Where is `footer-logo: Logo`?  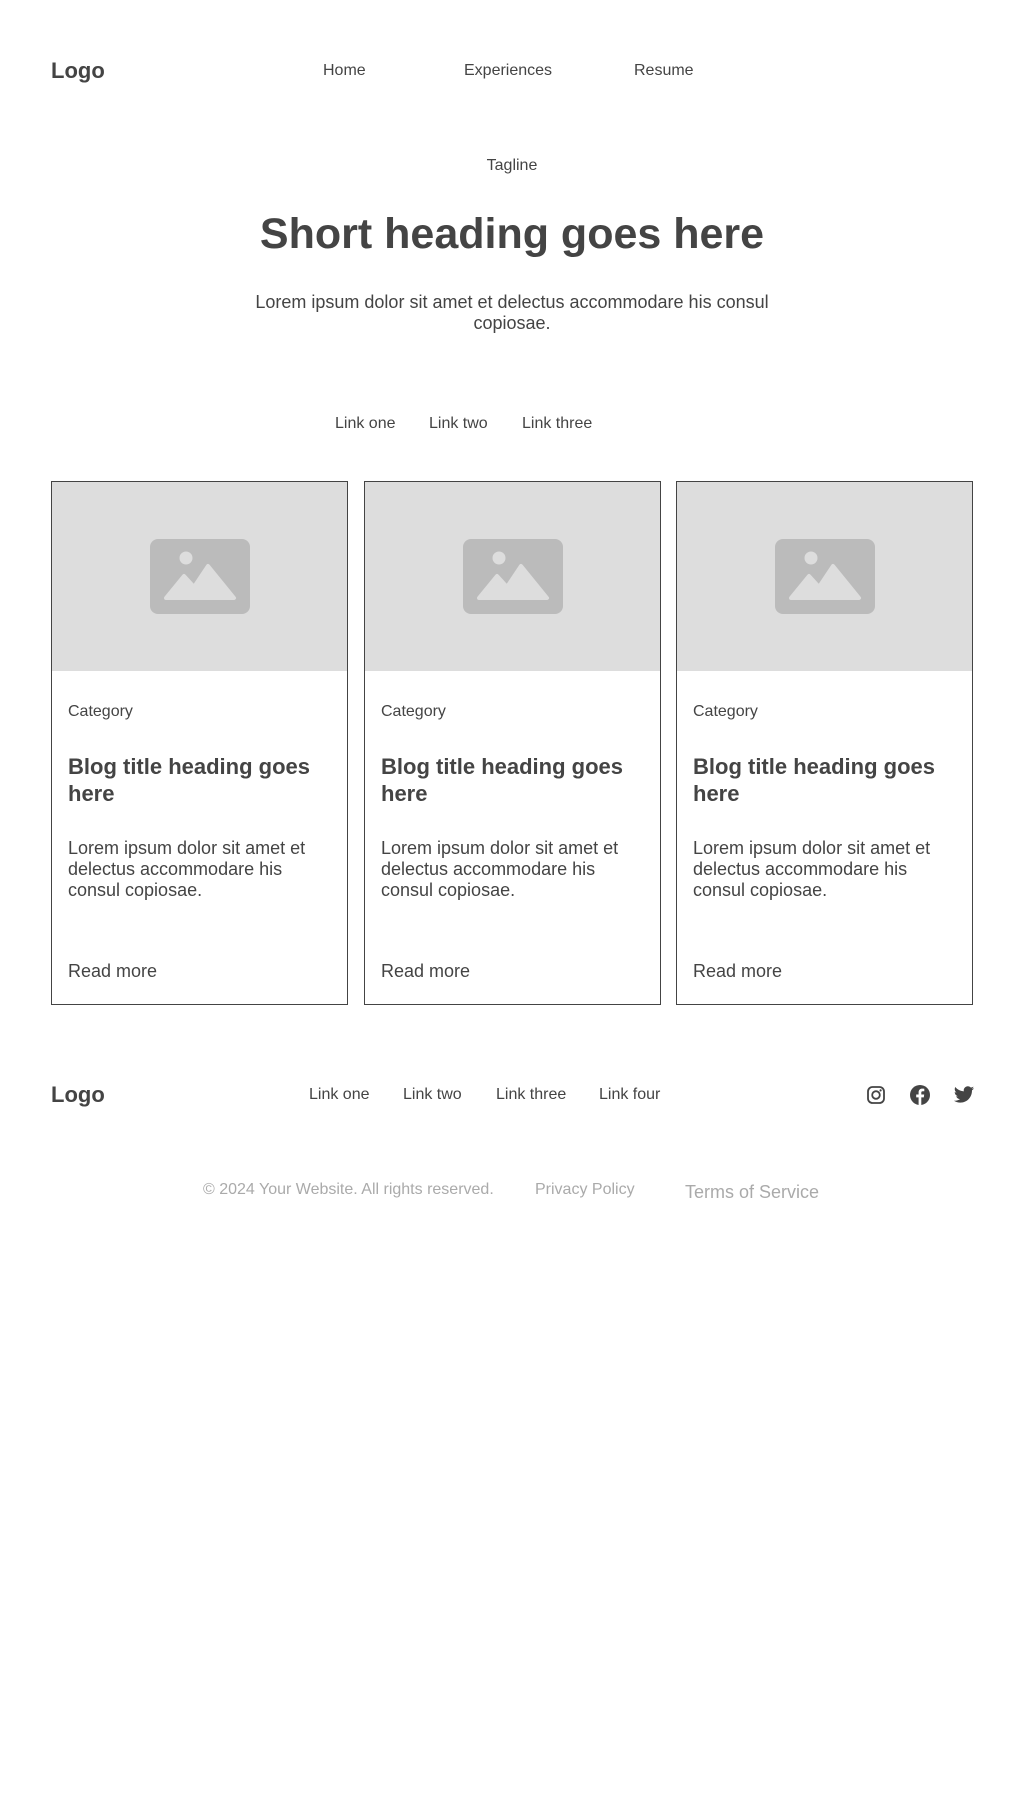 footer-logo: Logo is located at coordinates (78, 1095).